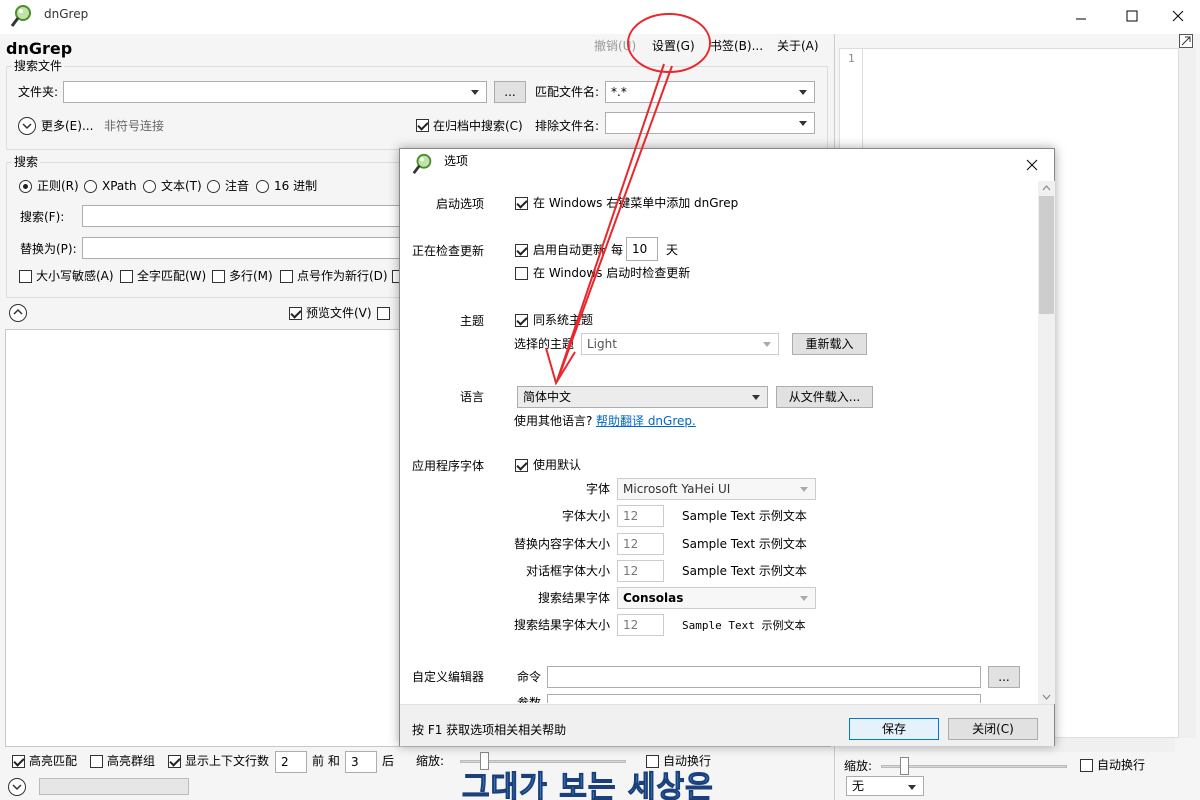 The height and width of the screenshot is (800, 1200). Describe the element at coordinates (716, 489) in the screenshot. I see `font-family-combo: Microsoft YaHei UI` at that location.